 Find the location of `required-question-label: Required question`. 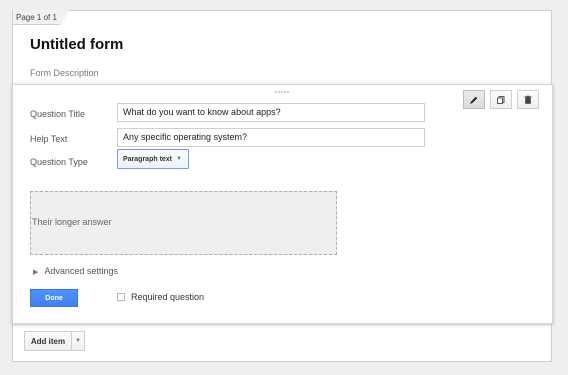

required-question-label: Required question is located at coordinates (168, 297).